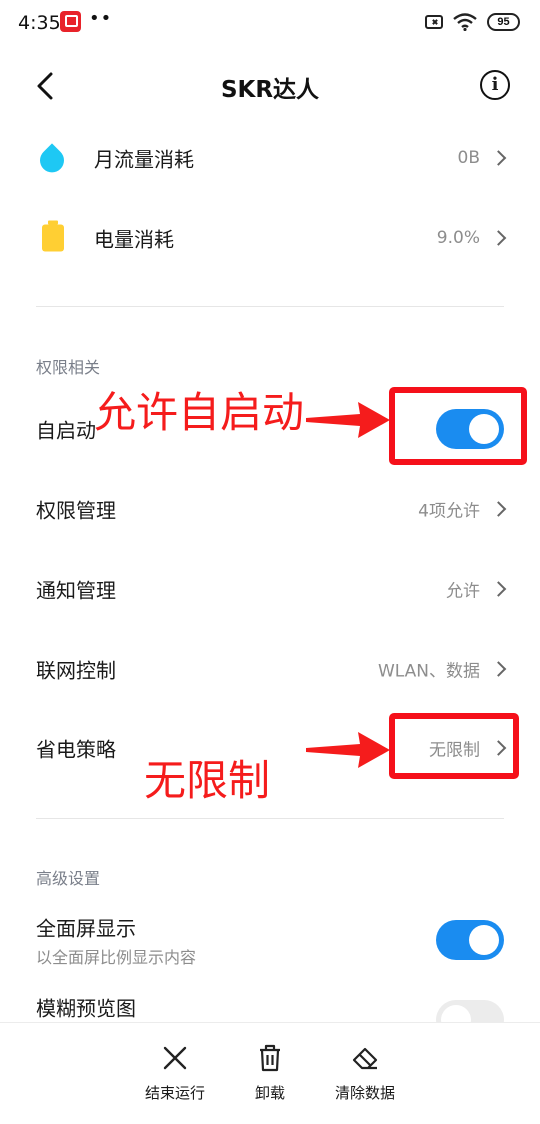 This screenshot has height=1124, width=540. What do you see at coordinates (70, 21) in the screenshot?
I see `app-notification-icon` at bounding box center [70, 21].